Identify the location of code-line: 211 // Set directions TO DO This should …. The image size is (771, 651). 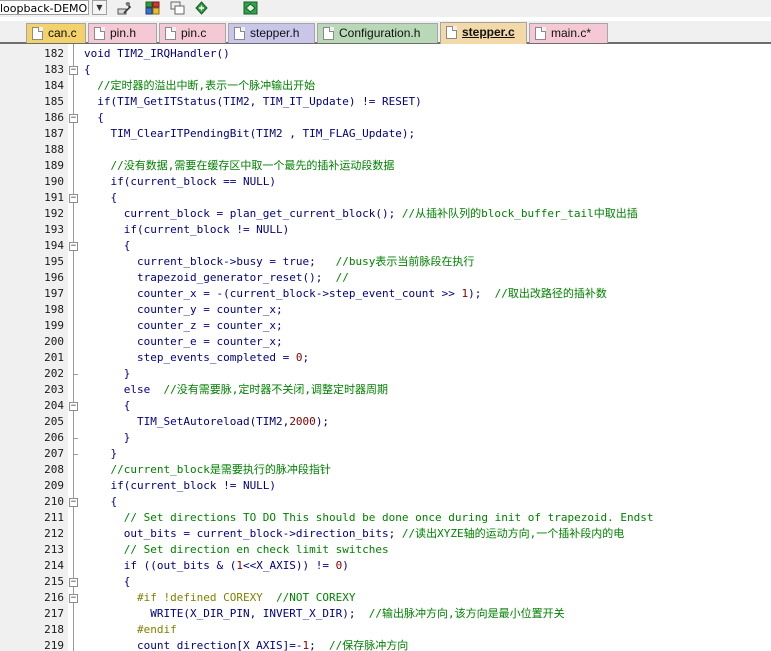
(385, 518).